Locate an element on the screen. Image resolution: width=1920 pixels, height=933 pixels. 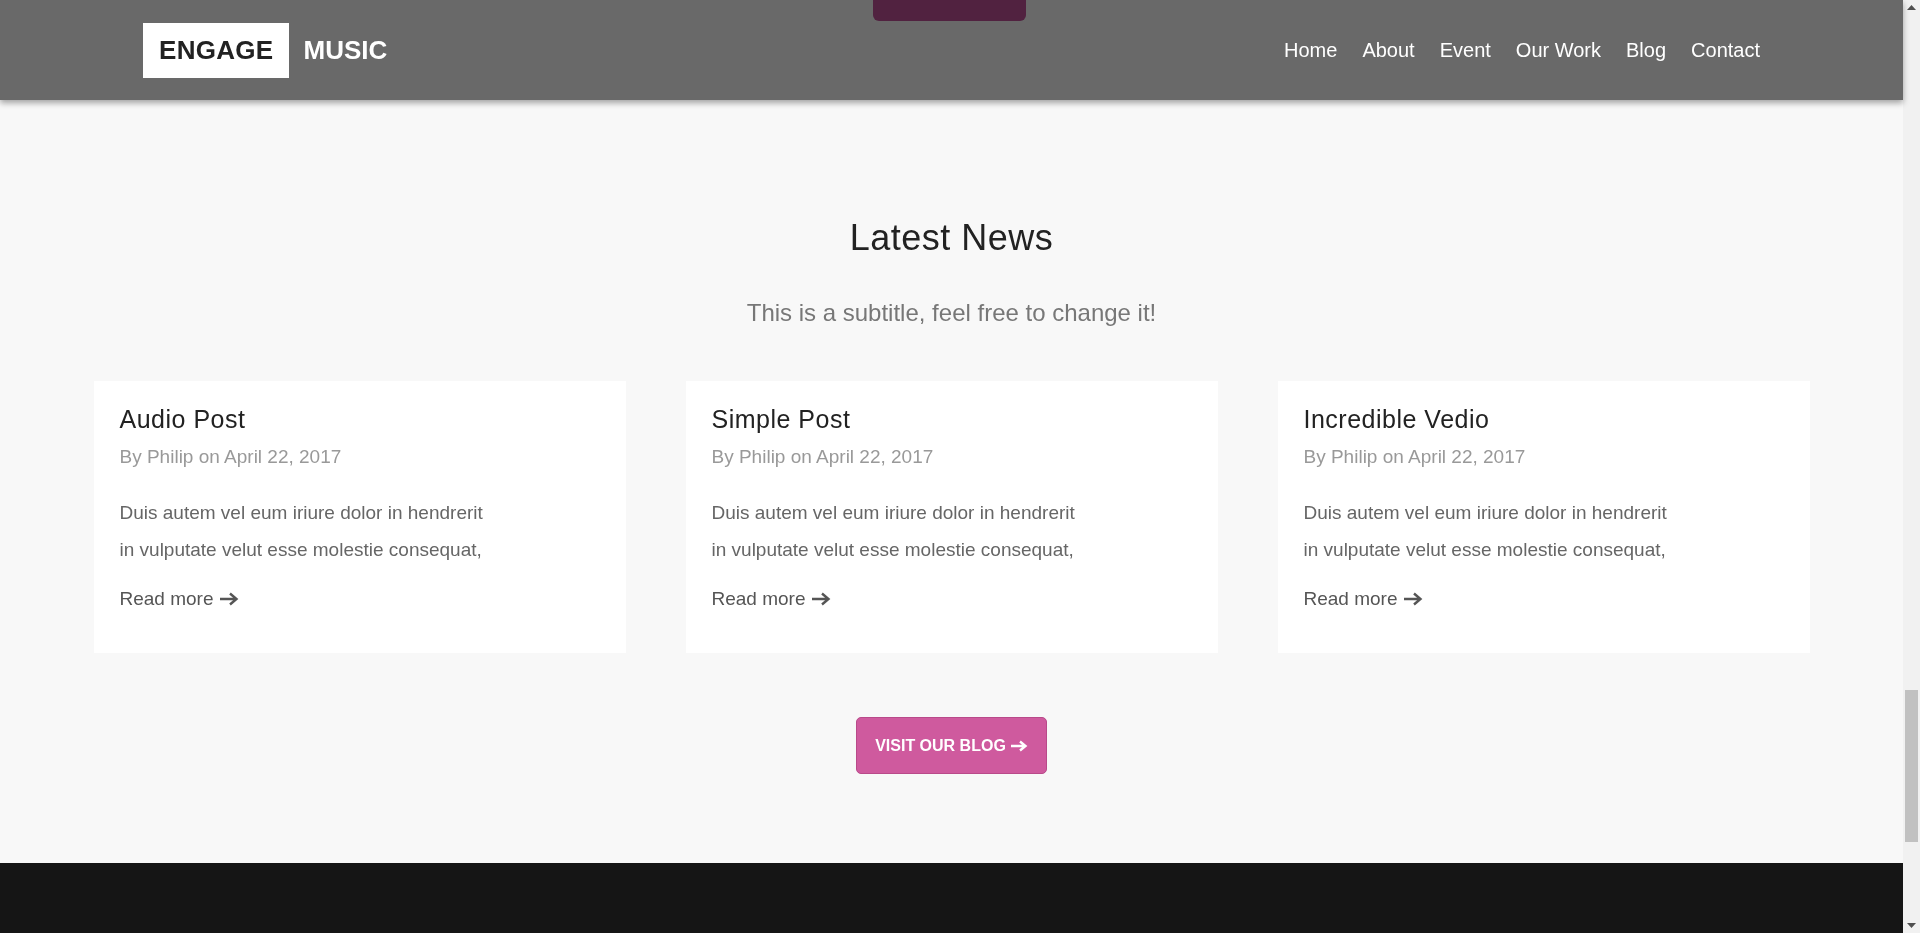
nav-link: About is located at coordinates (1388, 50).